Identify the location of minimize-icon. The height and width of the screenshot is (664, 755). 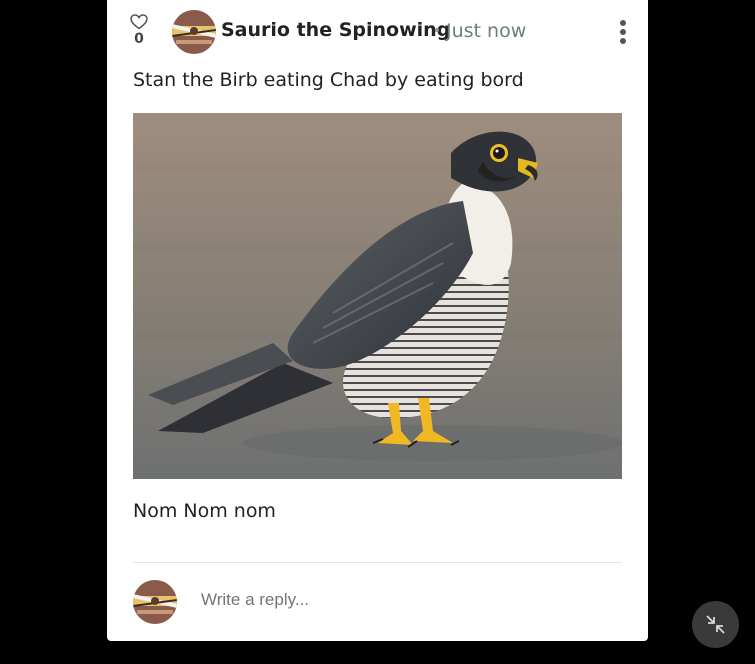
(715, 624).